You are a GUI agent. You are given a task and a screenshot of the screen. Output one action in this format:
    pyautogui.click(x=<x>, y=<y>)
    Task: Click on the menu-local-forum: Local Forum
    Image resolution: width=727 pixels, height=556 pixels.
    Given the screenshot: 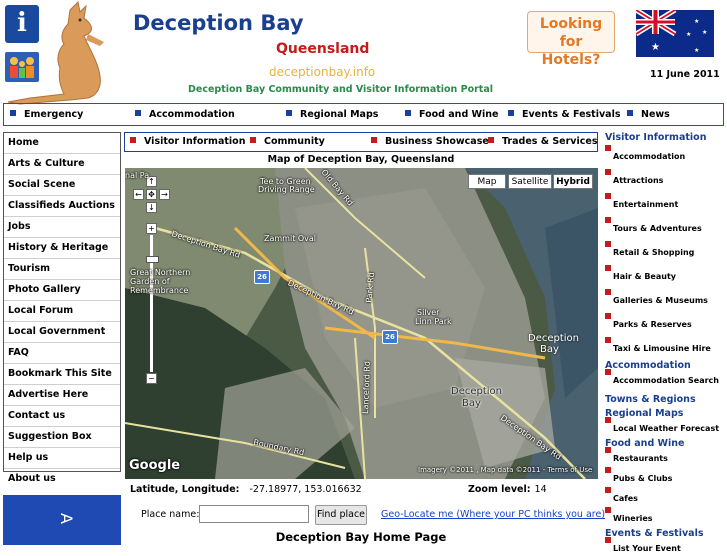 What is the action you would take?
    pyautogui.click(x=62, y=311)
    